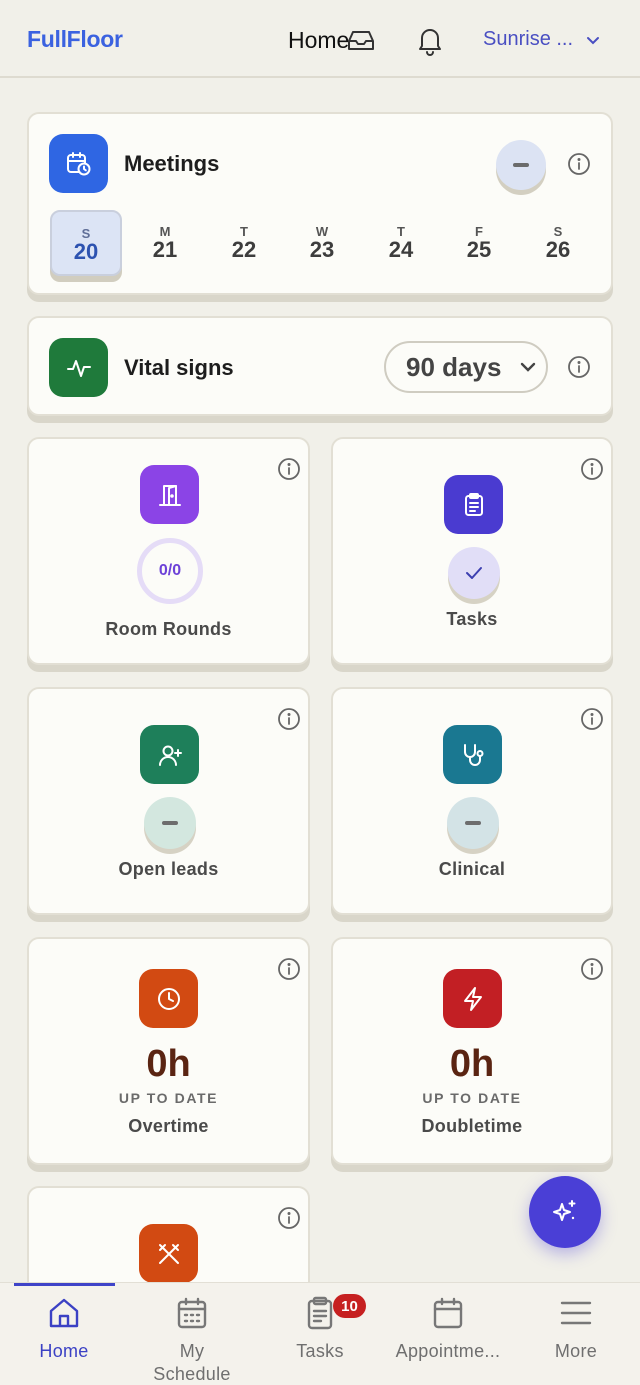 This screenshot has height=1385, width=640. Describe the element at coordinates (472, 1064) in the screenshot. I see `doubletime-value: 0h` at that location.